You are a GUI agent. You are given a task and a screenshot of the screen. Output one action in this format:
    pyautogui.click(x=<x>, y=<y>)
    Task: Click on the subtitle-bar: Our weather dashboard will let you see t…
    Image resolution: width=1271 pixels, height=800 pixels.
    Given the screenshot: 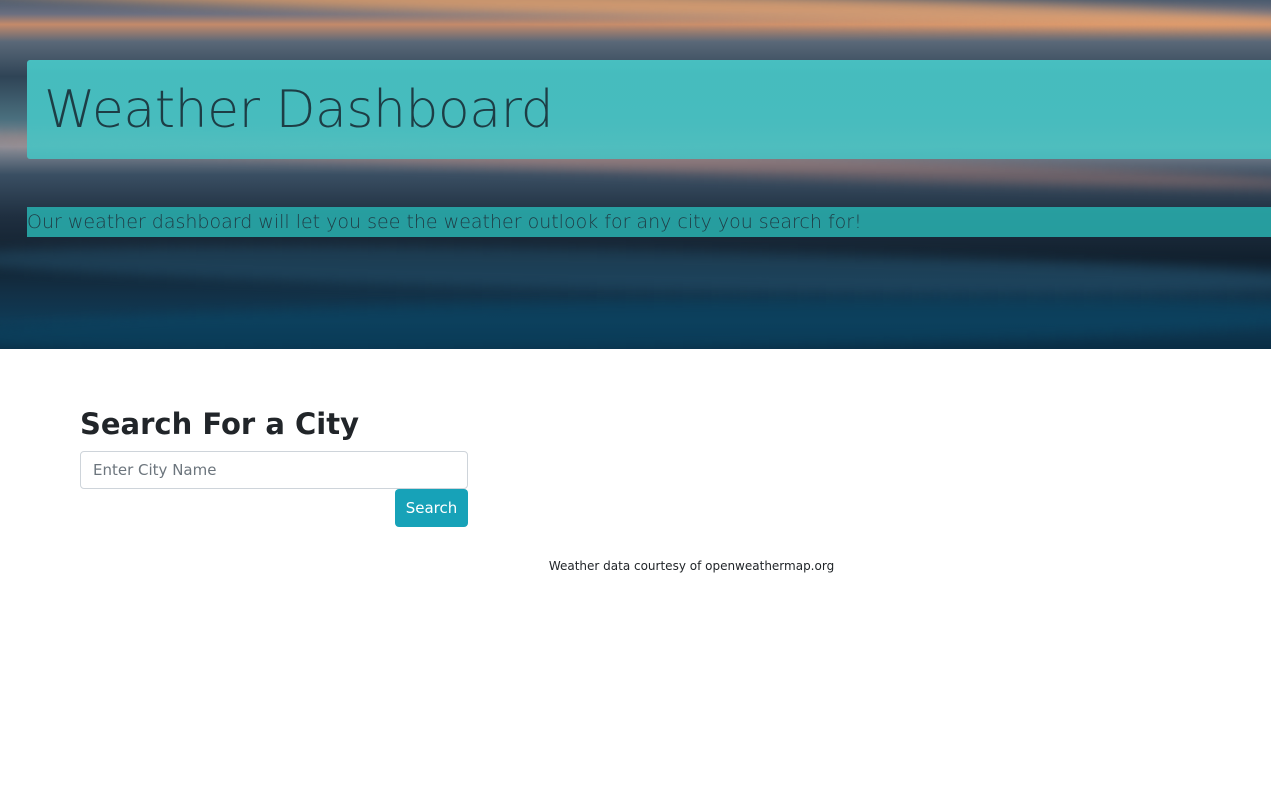 What is the action you would take?
    pyautogui.click(x=649, y=222)
    